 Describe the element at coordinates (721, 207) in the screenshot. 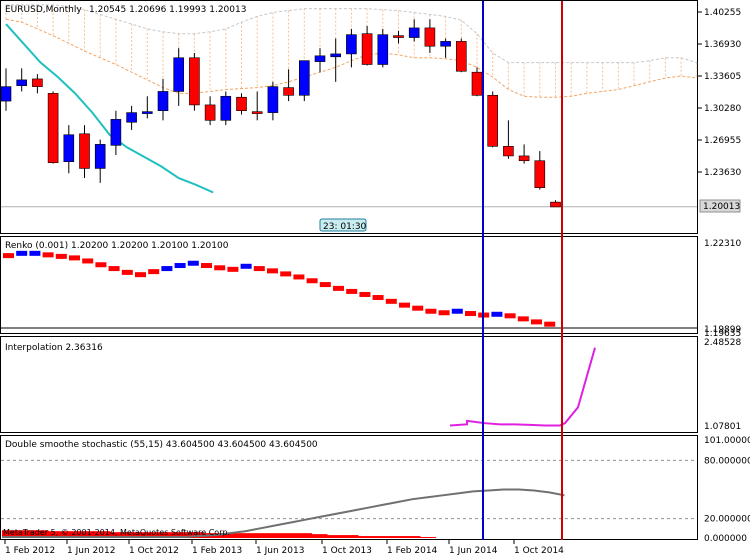

I see `last-price-label: 1.20013` at that location.